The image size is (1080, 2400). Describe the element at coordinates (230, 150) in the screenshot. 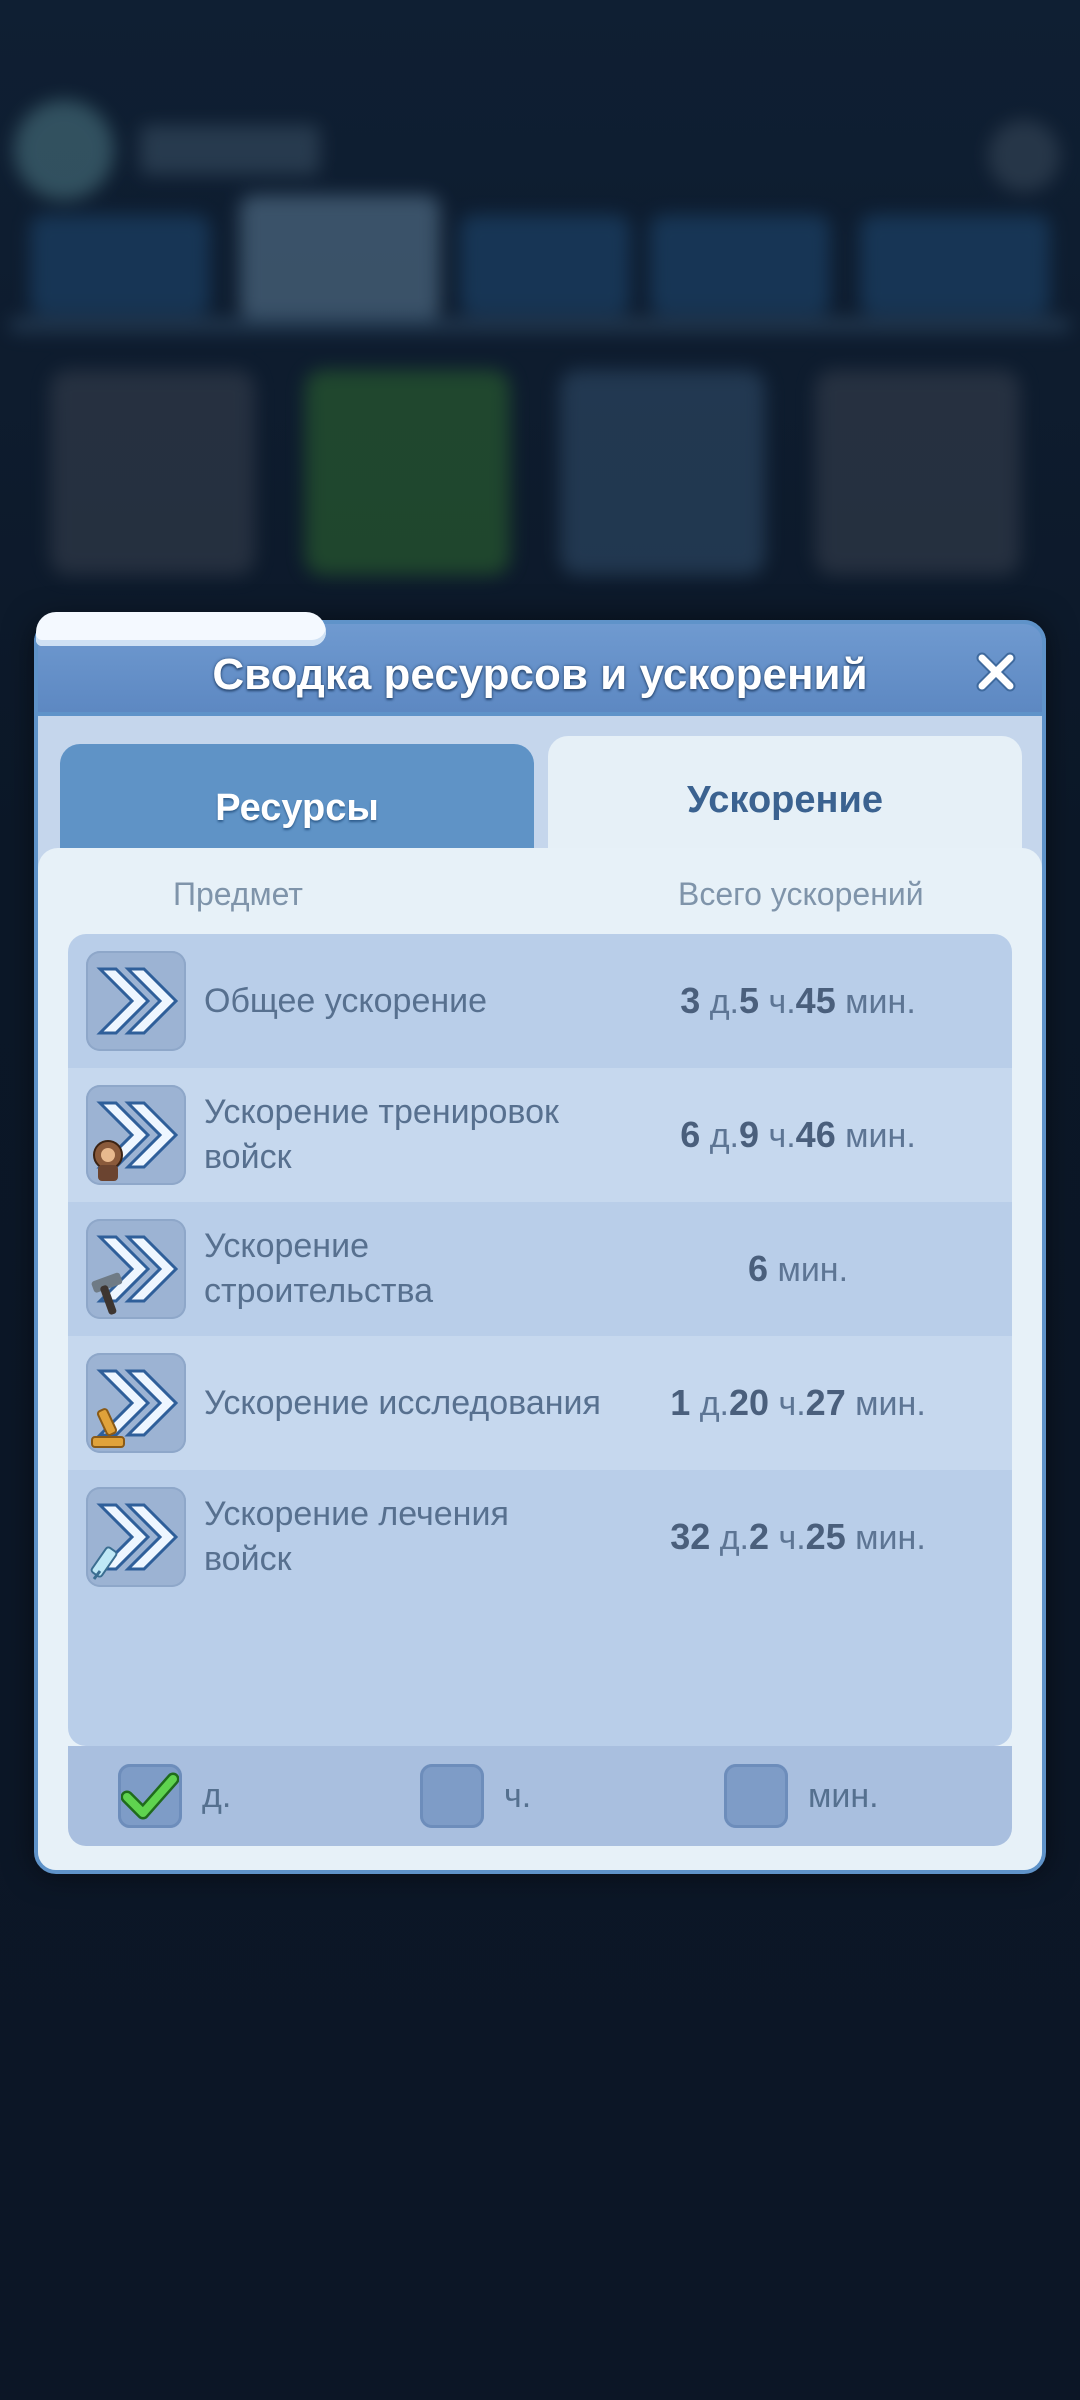

I see `background-title` at that location.